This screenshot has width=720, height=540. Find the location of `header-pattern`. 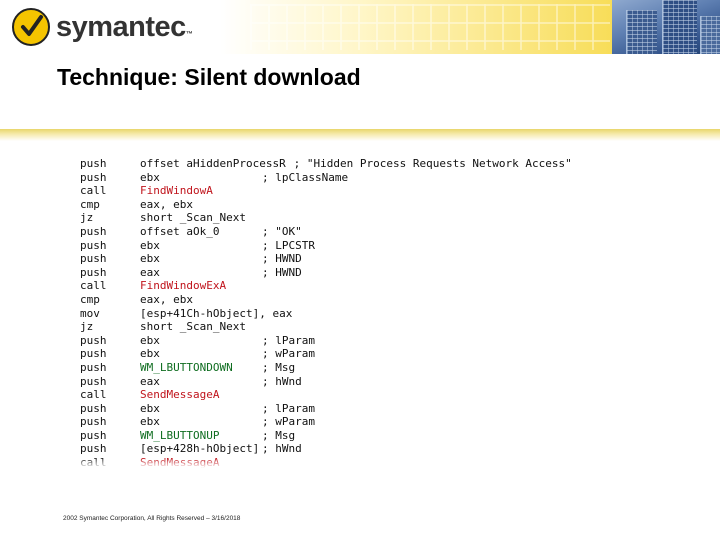

header-pattern is located at coordinates (430, 27).